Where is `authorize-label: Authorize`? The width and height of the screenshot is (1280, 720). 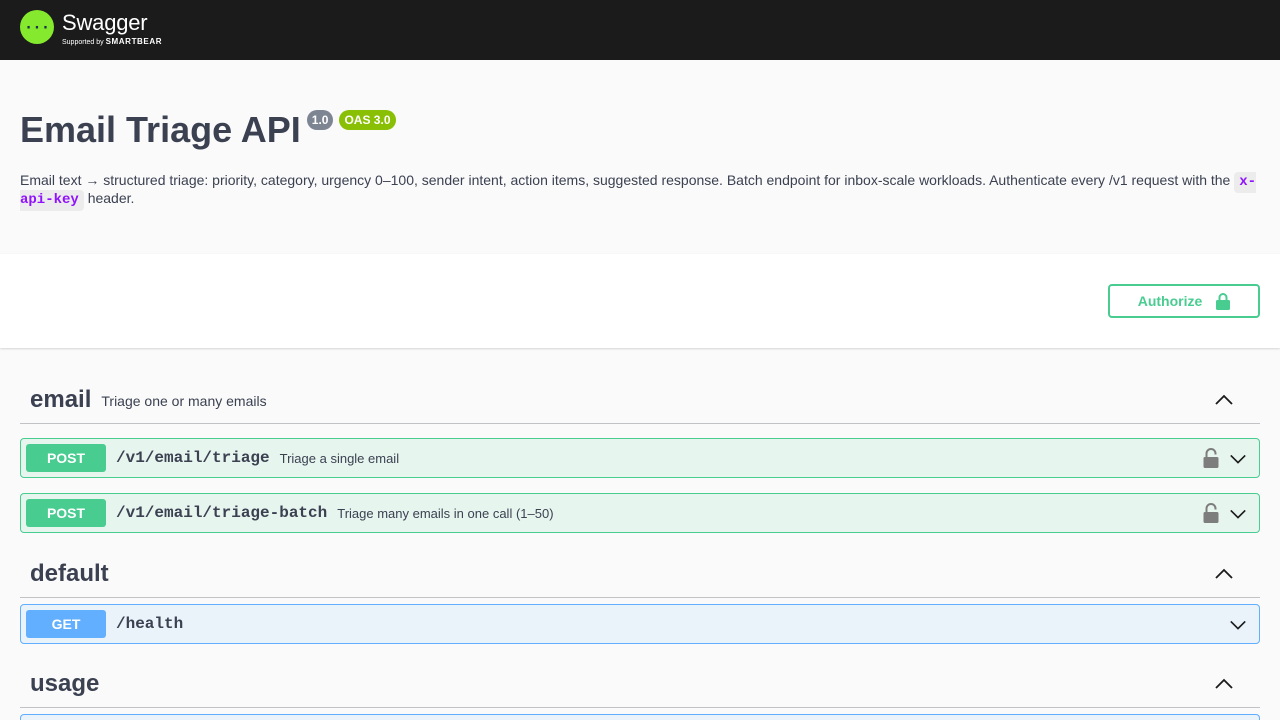 authorize-label: Authorize is located at coordinates (1170, 301).